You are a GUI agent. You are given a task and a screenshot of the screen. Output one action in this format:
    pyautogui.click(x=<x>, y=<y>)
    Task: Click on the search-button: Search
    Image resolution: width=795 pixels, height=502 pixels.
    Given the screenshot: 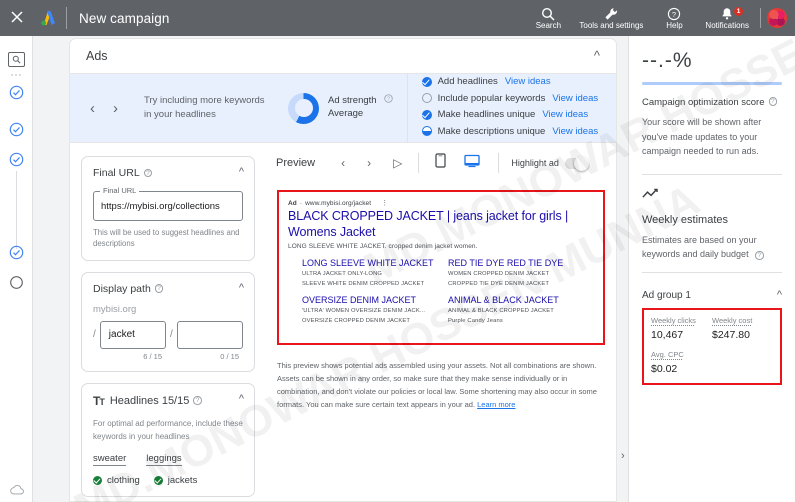 What is the action you would take?
    pyautogui.click(x=548, y=18)
    